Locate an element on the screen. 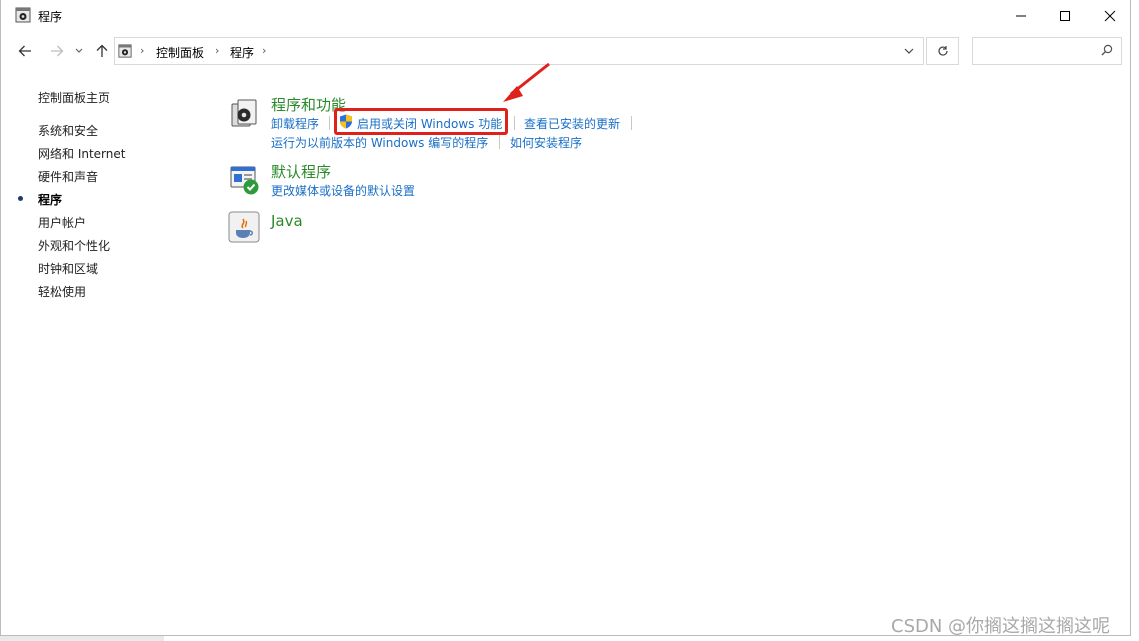 Image resolution: width=1139 pixels, height=641 pixels. run-older-programs-link: 运行为以前版本的 Windows 编写的程序 is located at coordinates (379, 142).